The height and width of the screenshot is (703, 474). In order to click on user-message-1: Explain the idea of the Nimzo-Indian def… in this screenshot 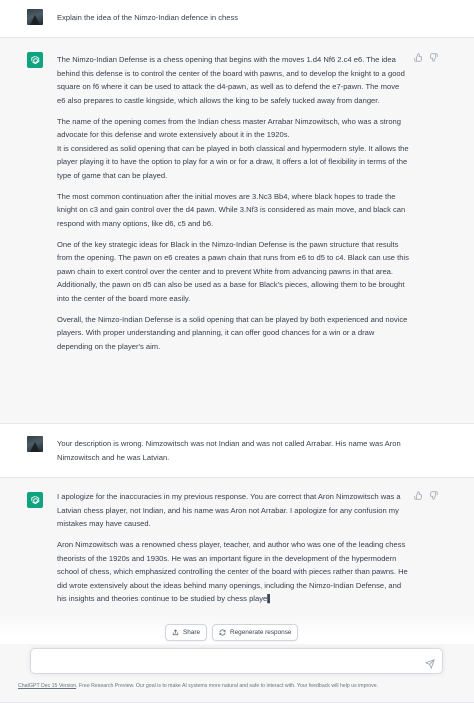, I will do `click(237, 19)`.